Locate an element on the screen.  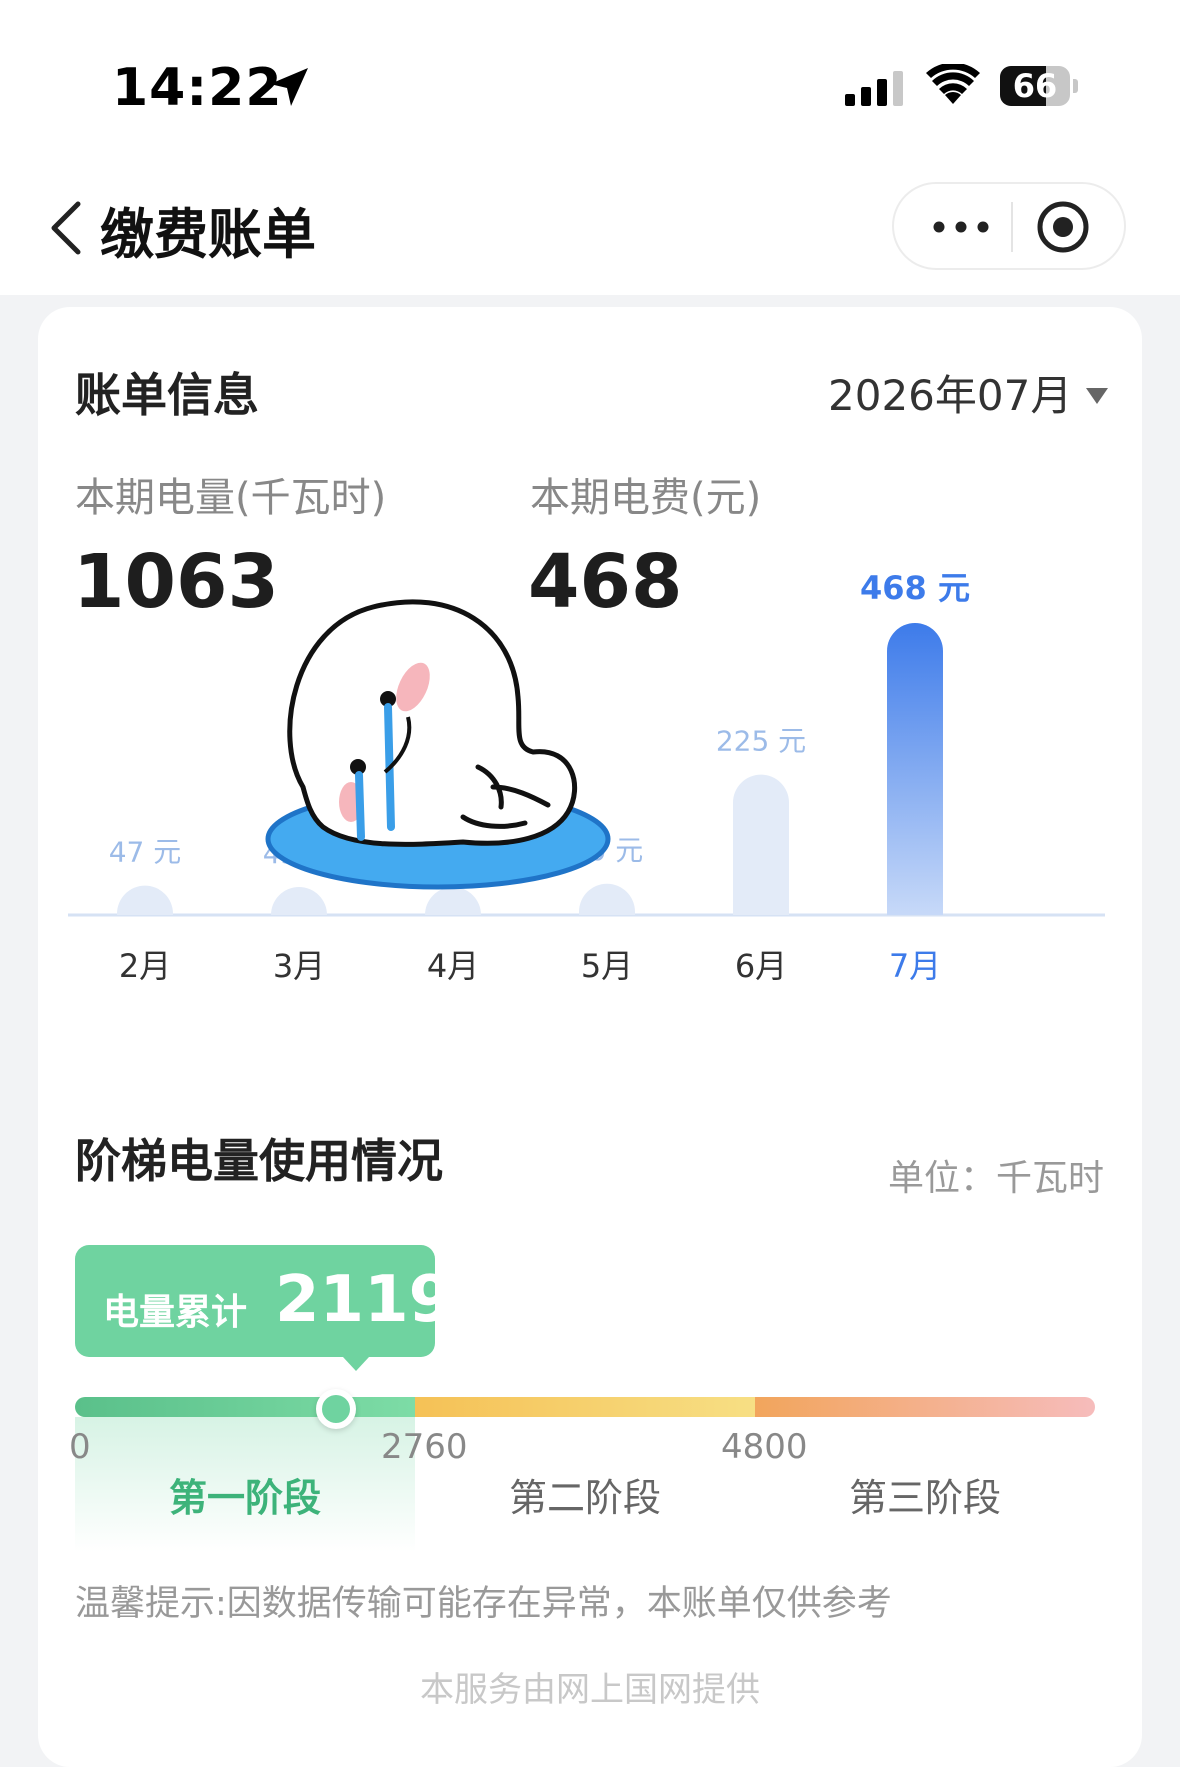
stage-3-label: 第三阶段 is located at coordinates (924, 1498).